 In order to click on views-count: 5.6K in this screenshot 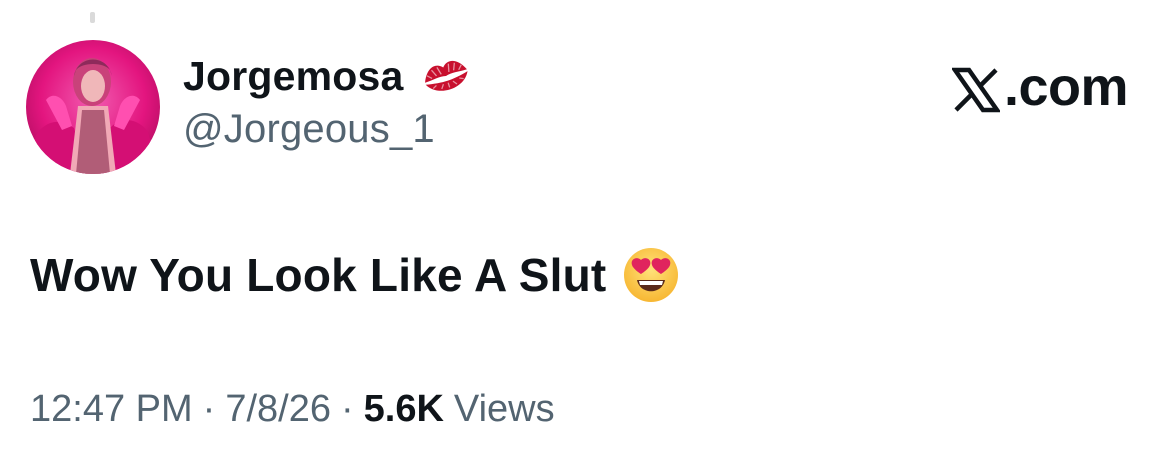, I will do `click(403, 409)`.